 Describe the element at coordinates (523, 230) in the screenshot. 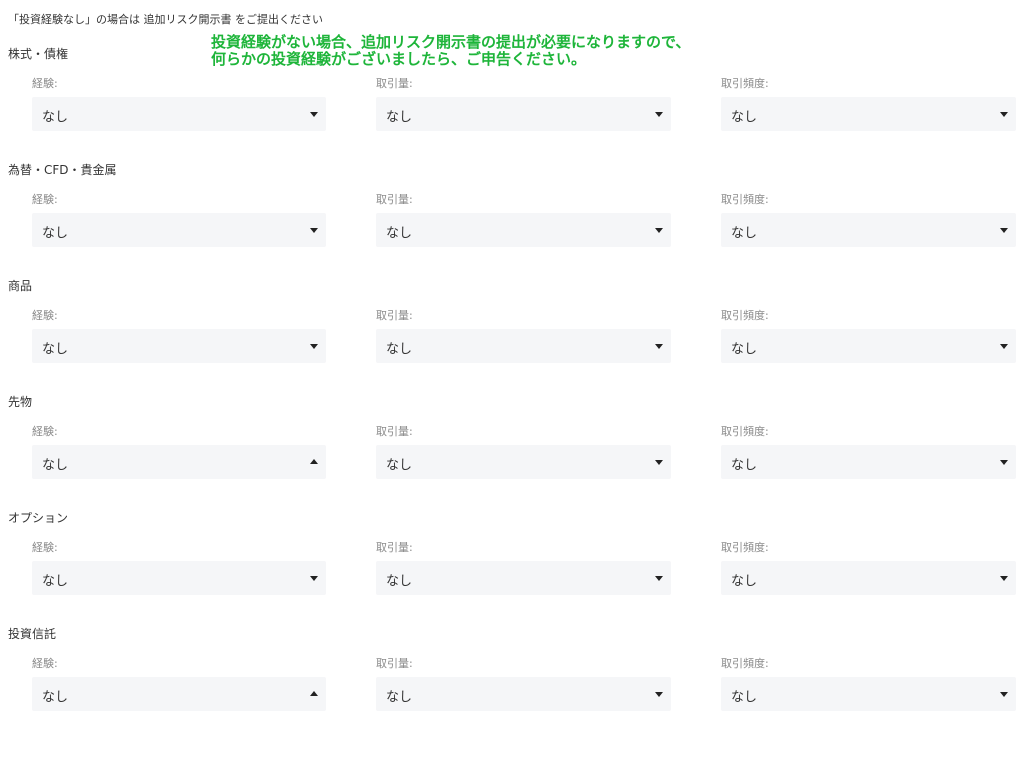

I see `volume-select-fx-cfd-metals: なし` at that location.